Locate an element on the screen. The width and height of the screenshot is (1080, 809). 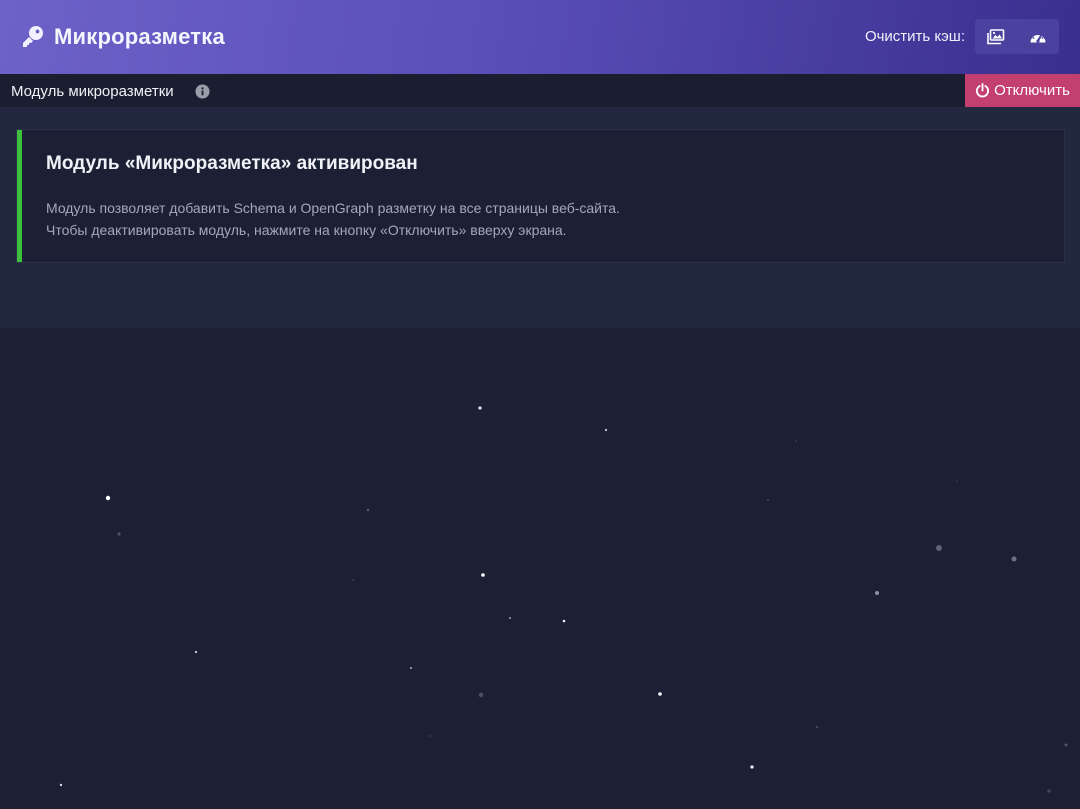
clear-speed-cache-button is located at coordinates (1038, 36).